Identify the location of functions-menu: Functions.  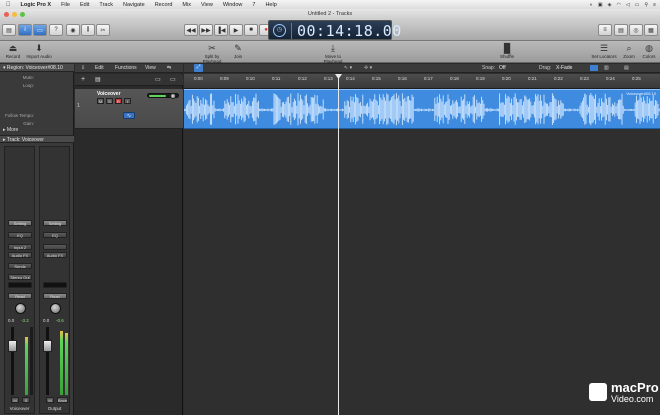
(126, 68).